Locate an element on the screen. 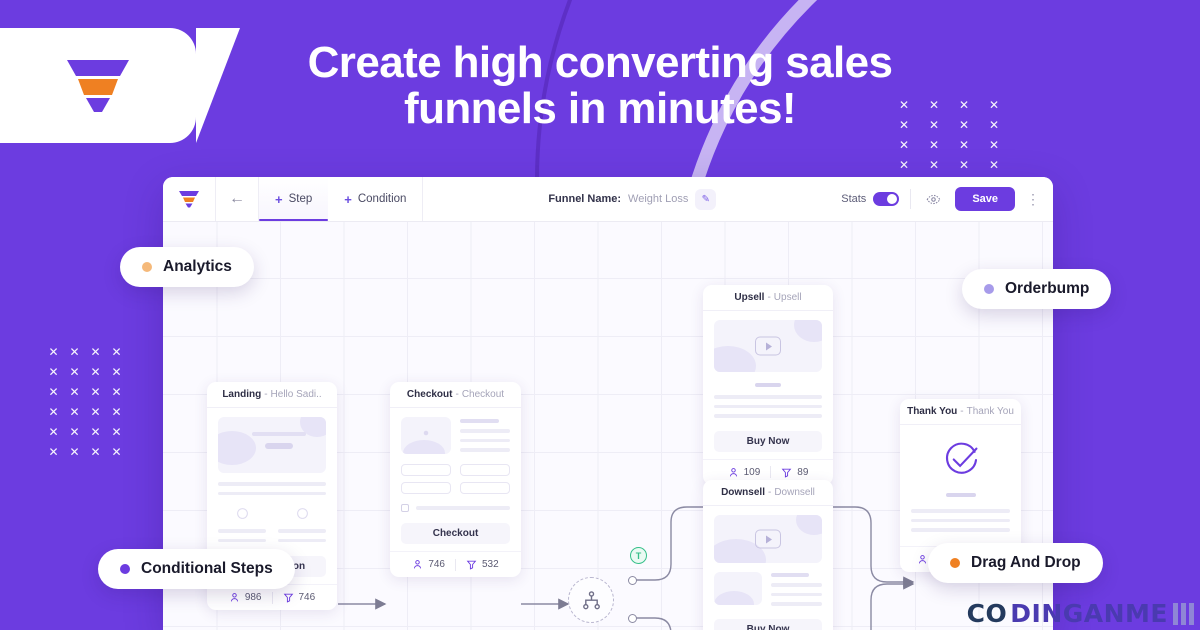 The image size is (1200, 630). hero-skeleton is located at coordinates (272, 445).